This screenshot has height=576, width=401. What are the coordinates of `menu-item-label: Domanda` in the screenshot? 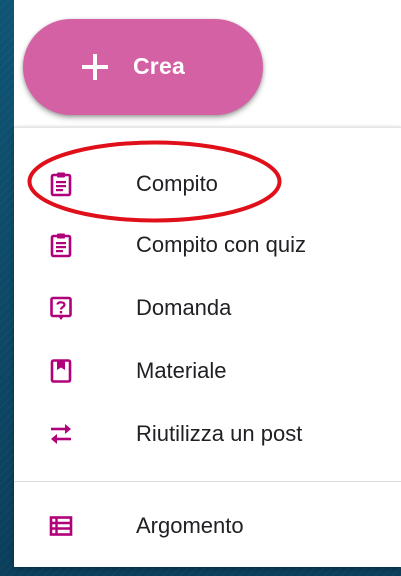 It's located at (184, 307).